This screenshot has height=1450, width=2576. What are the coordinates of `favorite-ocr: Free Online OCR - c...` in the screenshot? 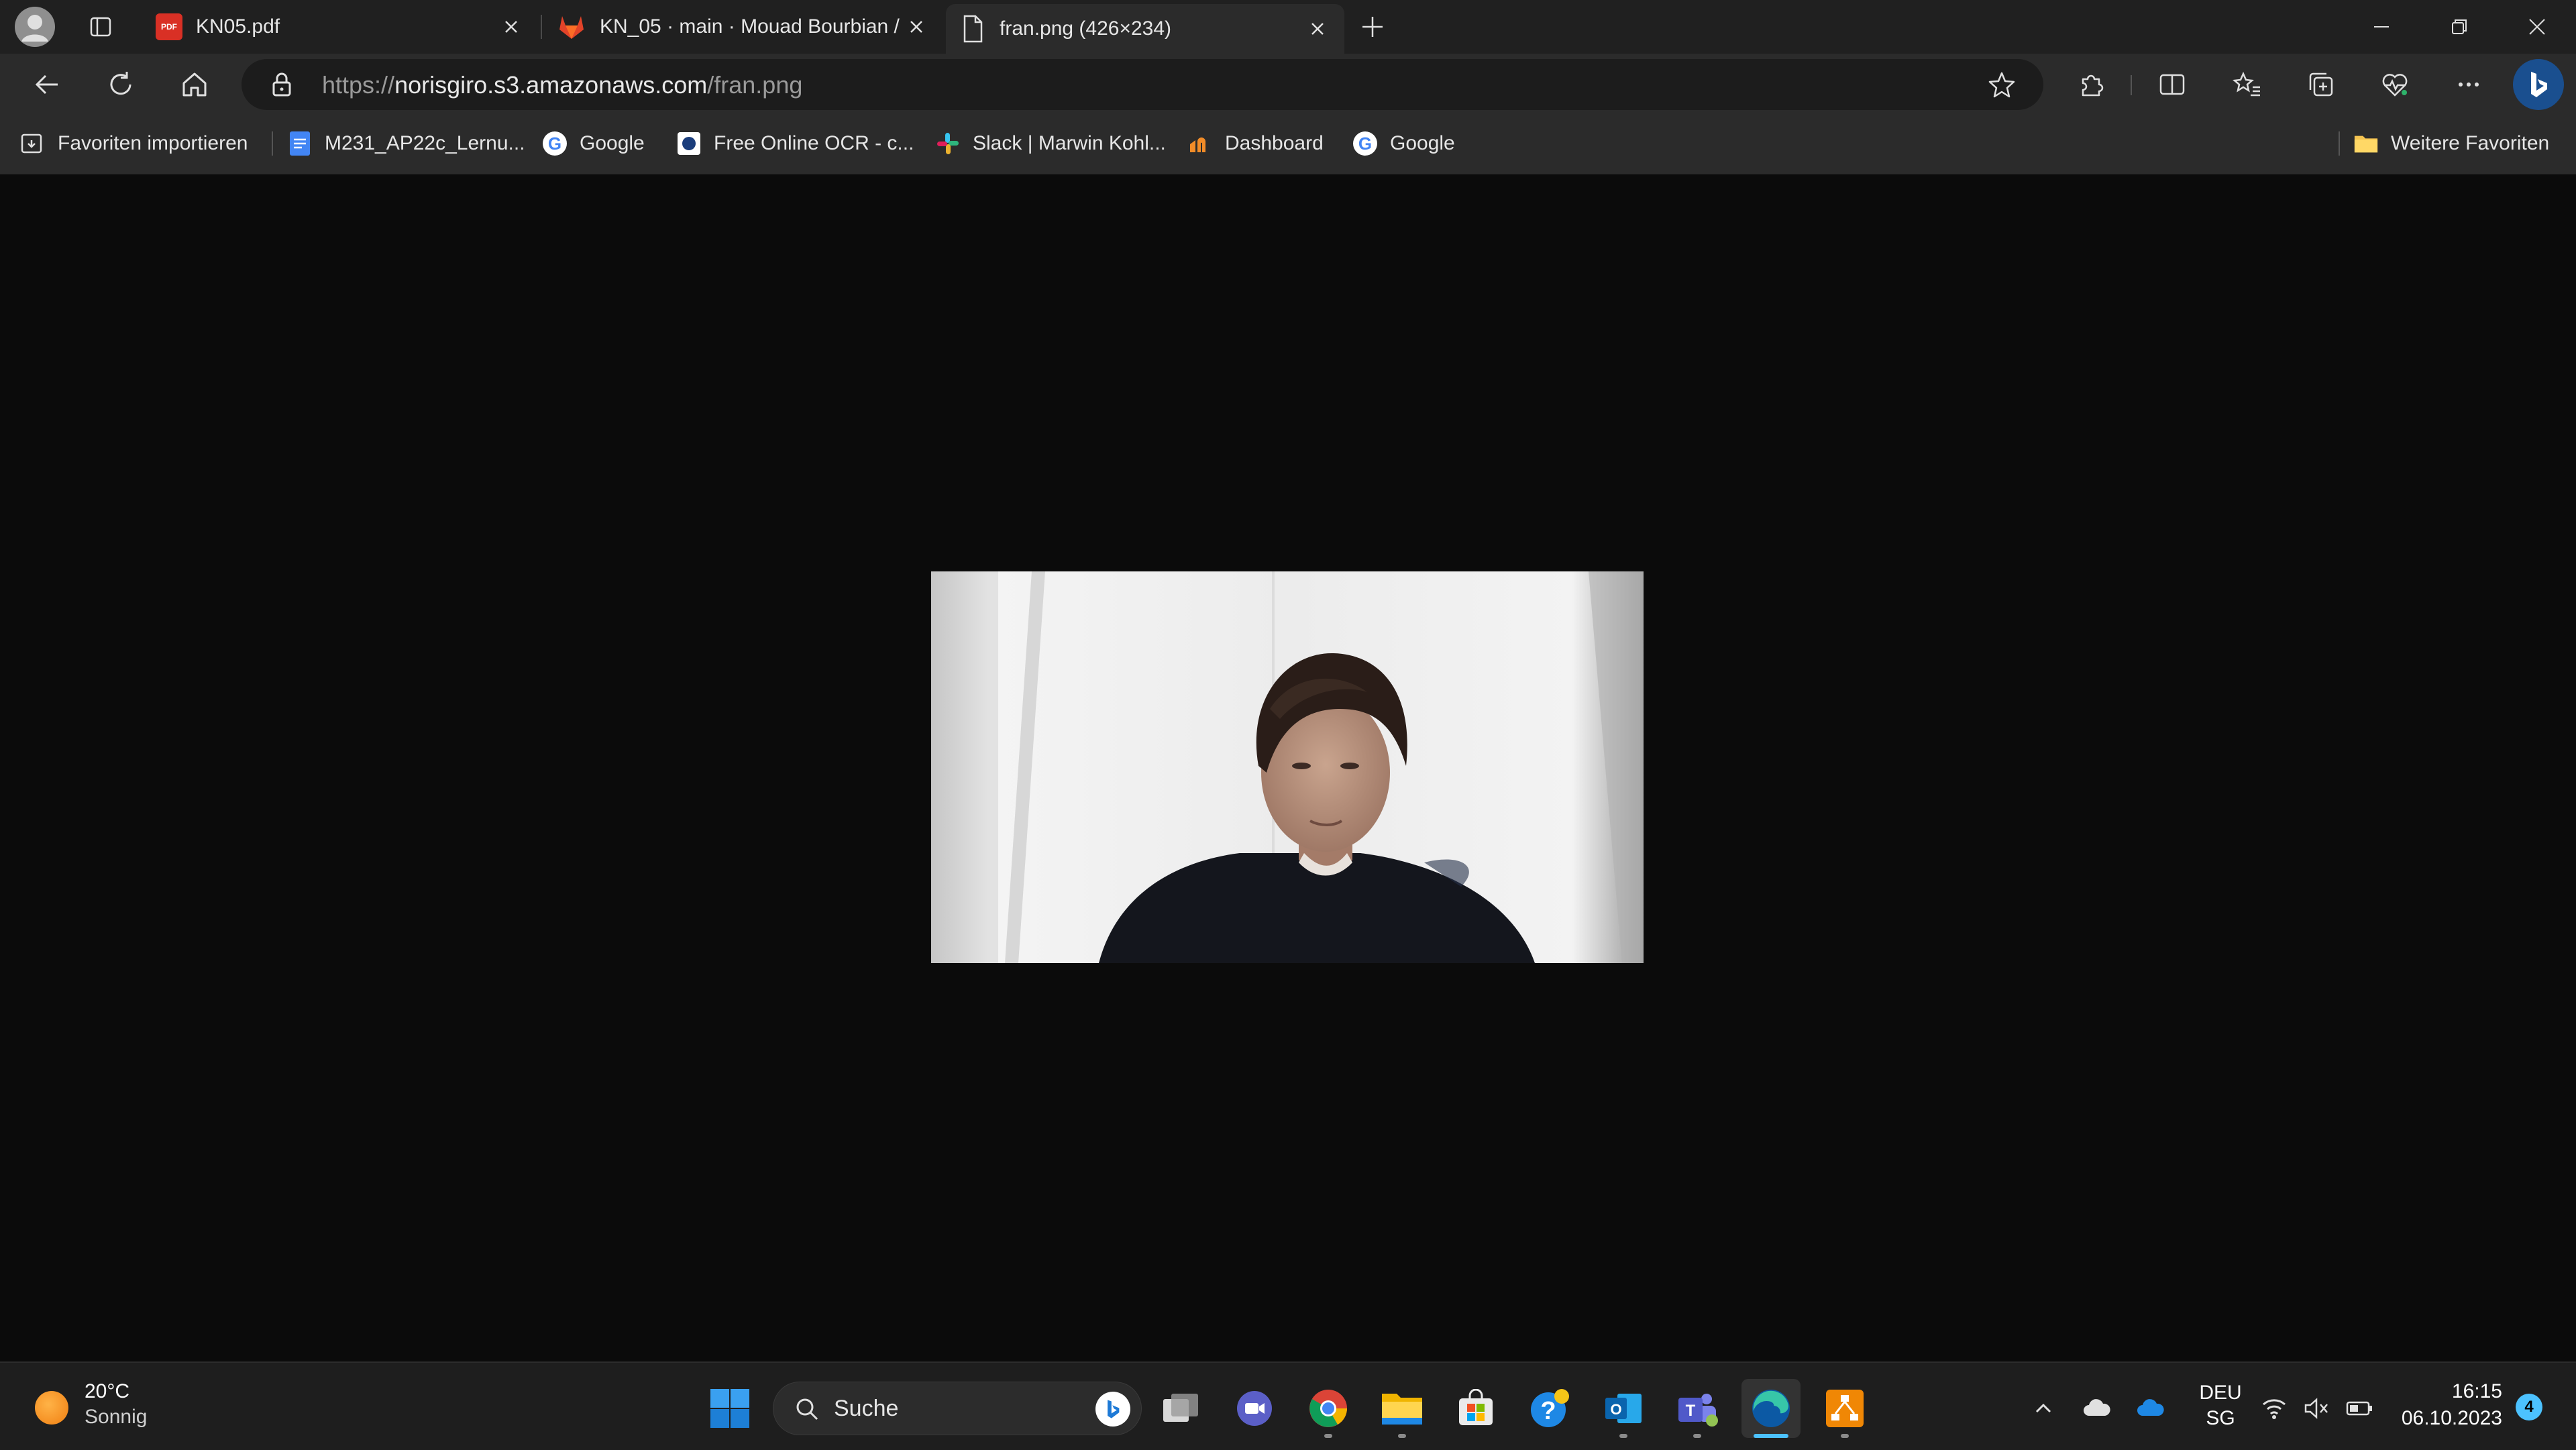 It's located at (795, 143).